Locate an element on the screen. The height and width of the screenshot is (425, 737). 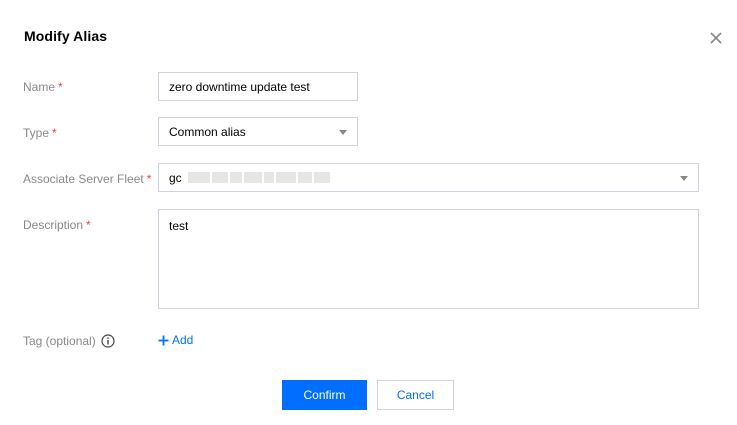
name-label: Name * is located at coordinates (43, 87).